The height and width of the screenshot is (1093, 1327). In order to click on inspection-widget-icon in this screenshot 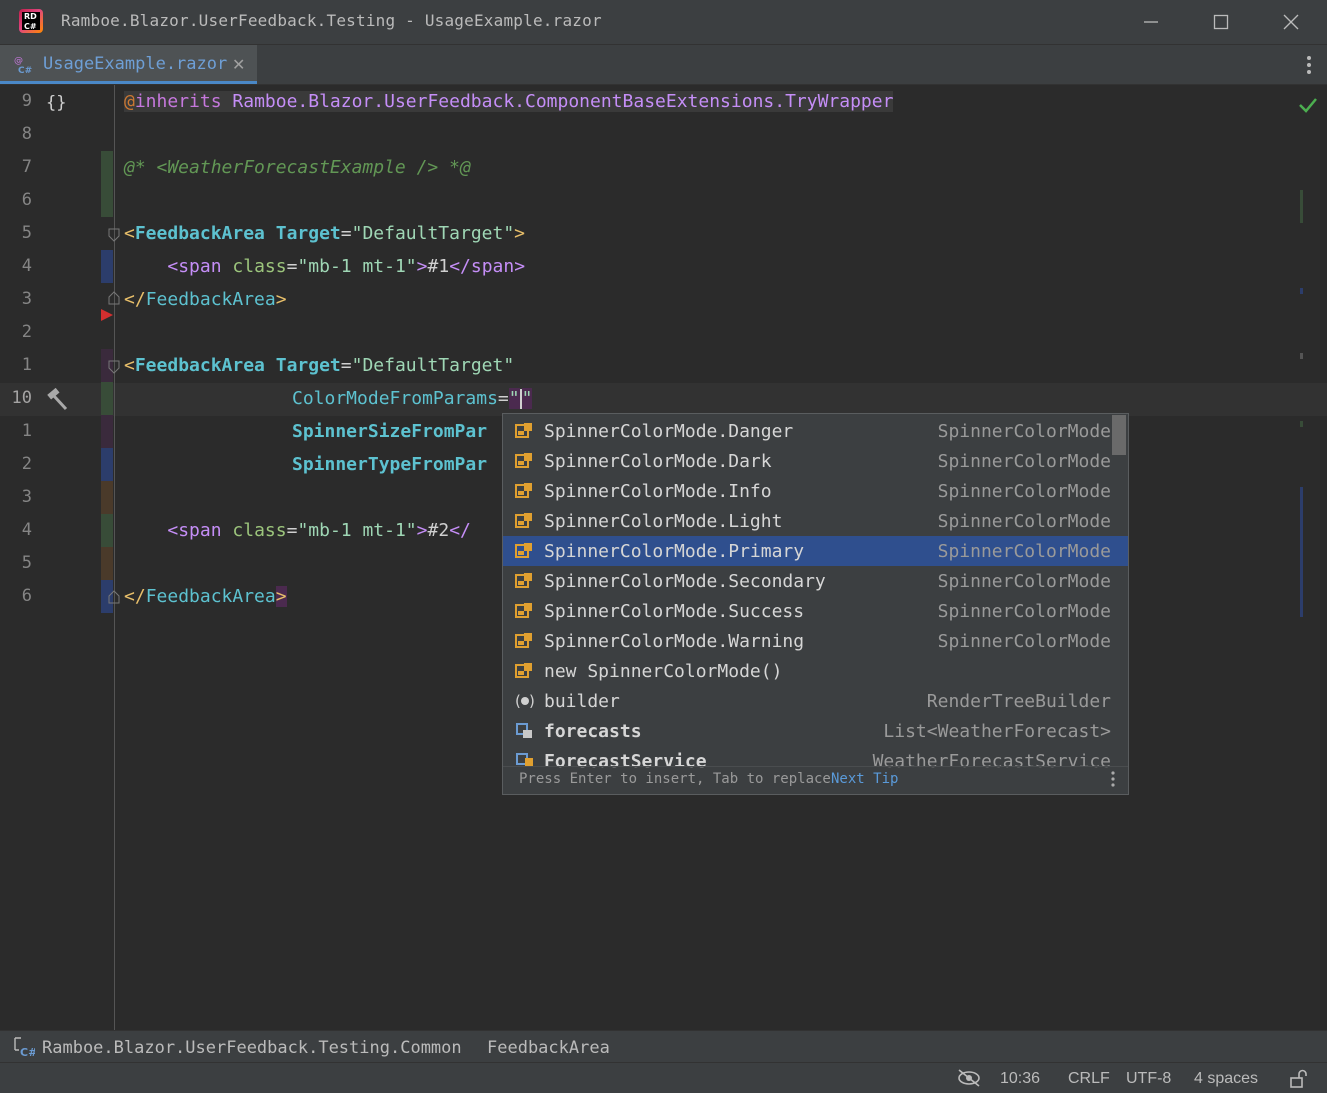, I will do `click(969, 1078)`.